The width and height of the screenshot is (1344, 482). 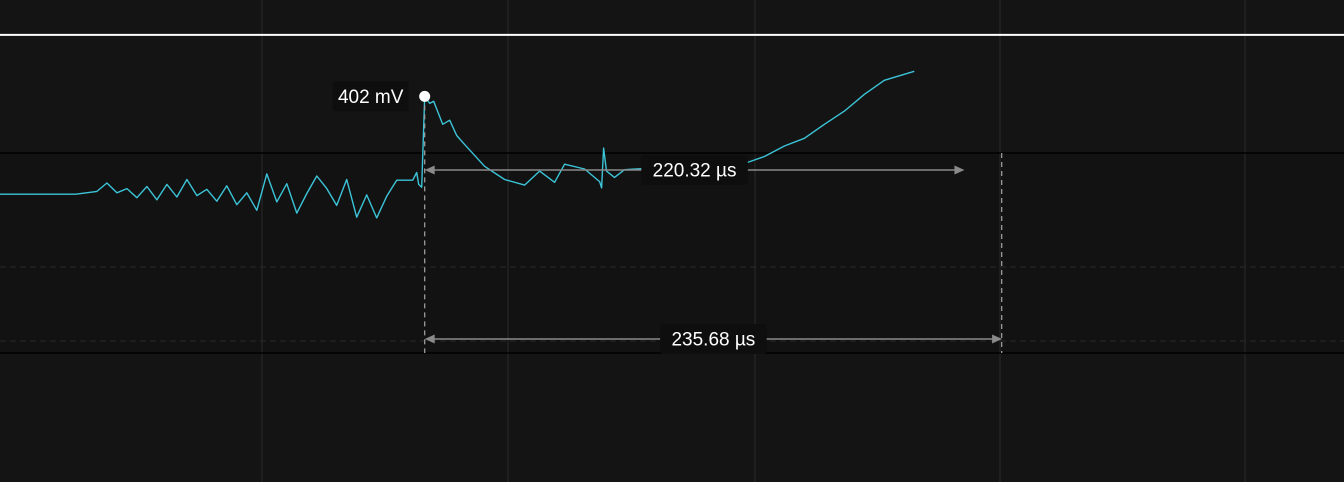 I want to click on marker-label: 402 mV, so click(x=371, y=97).